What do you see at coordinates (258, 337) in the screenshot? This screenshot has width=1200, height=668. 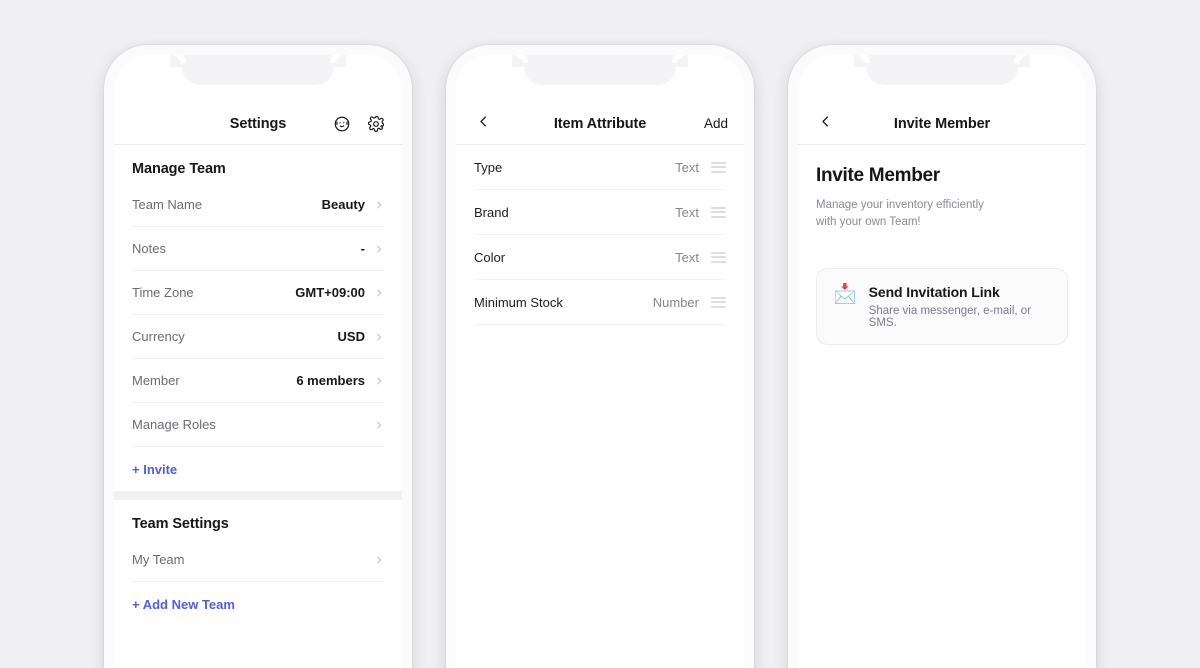 I see `settings-row-currency: Currency USD` at bounding box center [258, 337].